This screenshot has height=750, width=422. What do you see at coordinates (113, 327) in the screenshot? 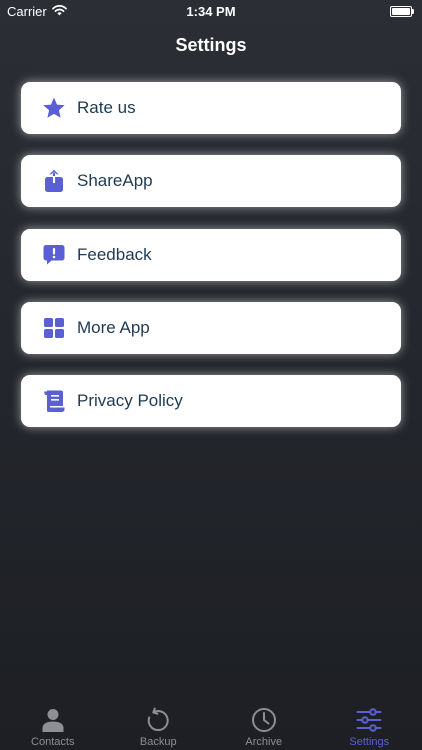
I see `more-app-label: More App` at bounding box center [113, 327].